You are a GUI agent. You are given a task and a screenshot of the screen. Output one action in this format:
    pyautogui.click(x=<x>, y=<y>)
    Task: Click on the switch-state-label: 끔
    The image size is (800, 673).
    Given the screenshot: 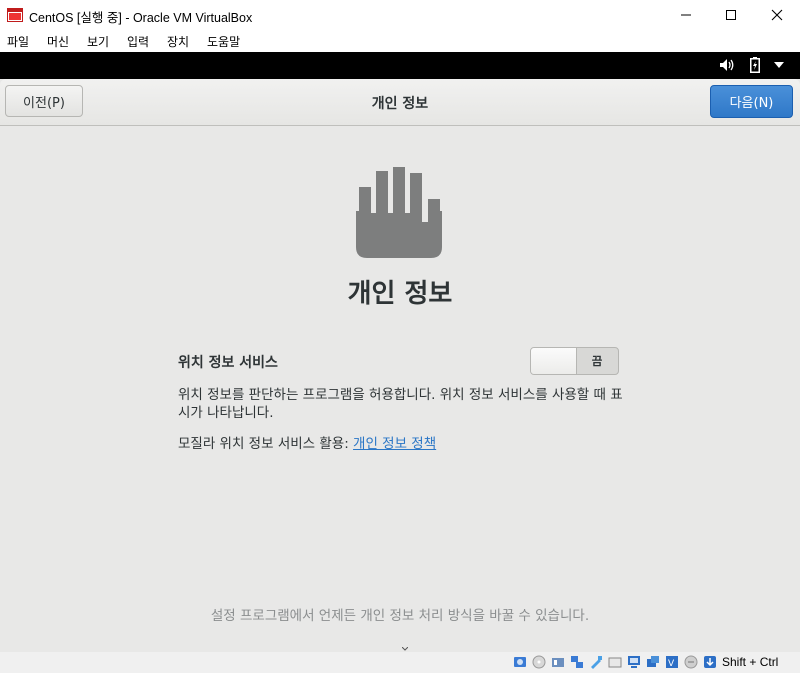 What is the action you would take?
    pyautogui.click(x=597, y=361)
    